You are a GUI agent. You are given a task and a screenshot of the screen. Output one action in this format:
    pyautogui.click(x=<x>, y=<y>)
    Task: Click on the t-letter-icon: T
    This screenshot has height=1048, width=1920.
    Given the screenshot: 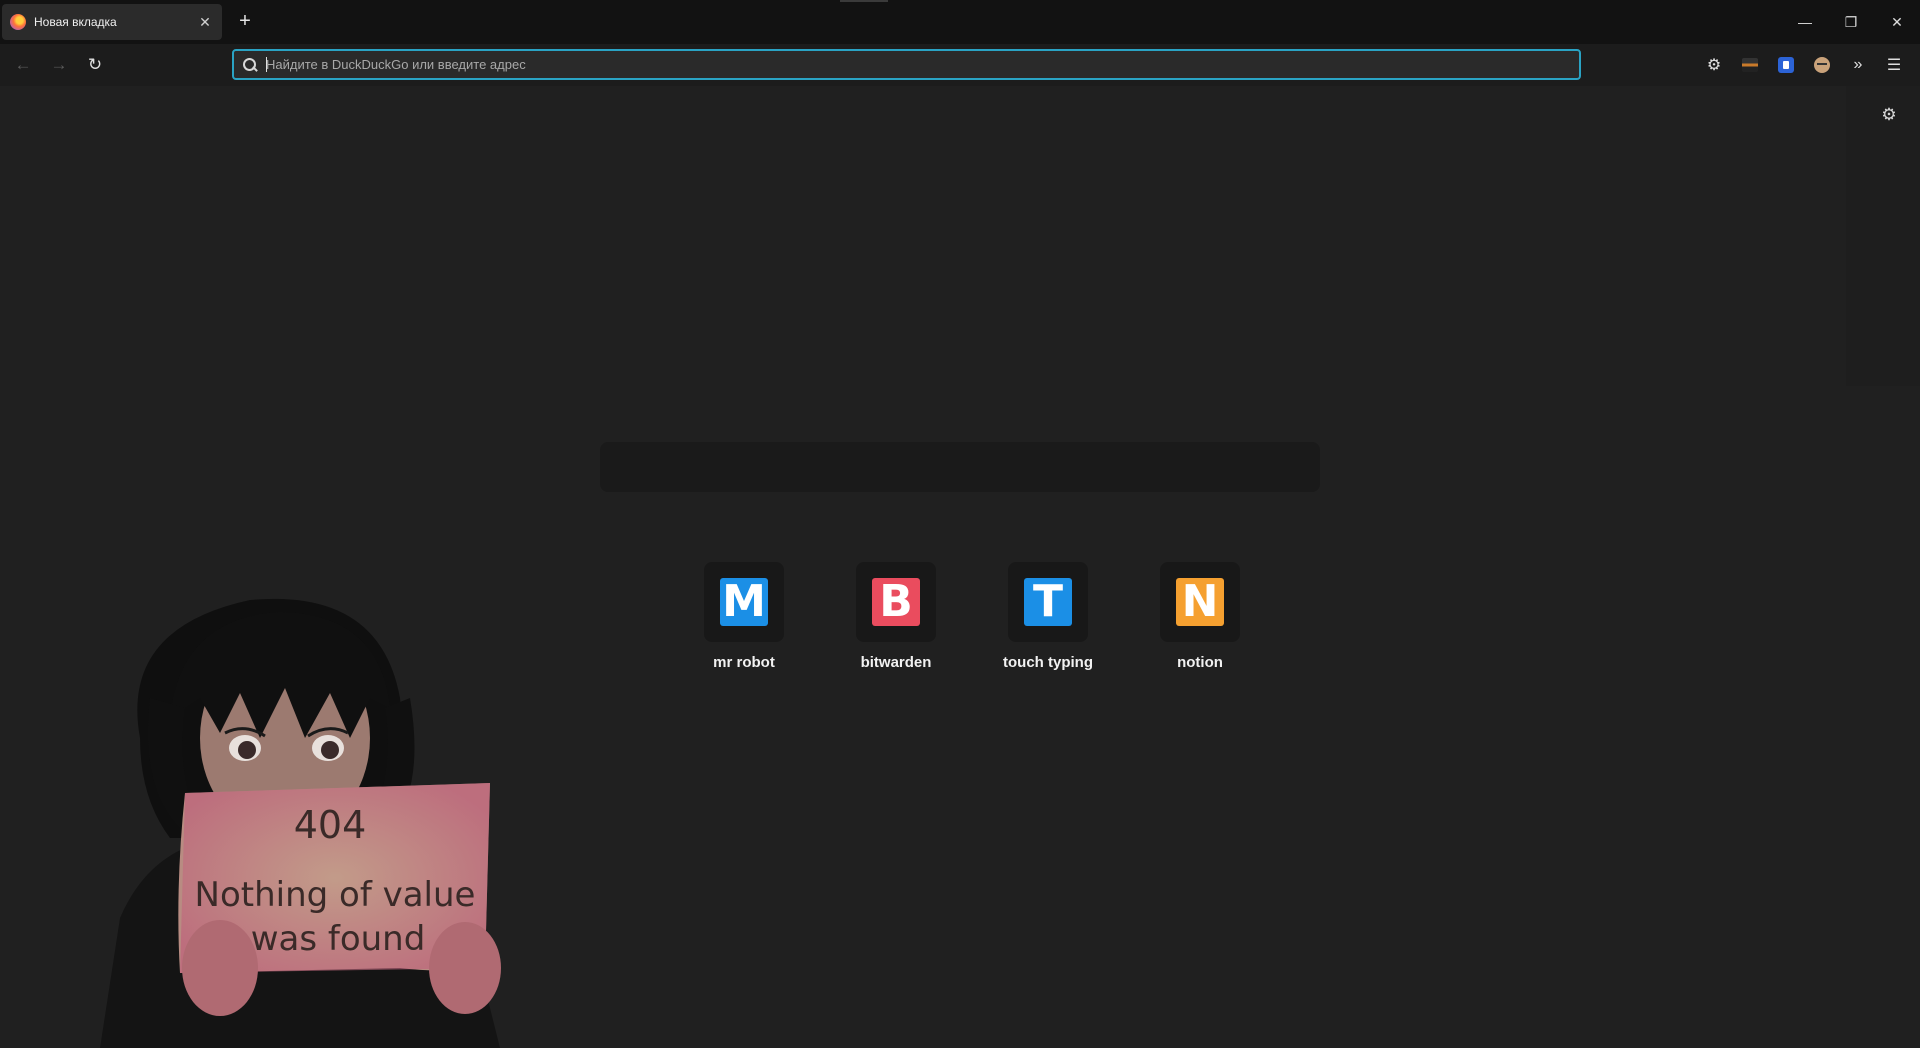 What is the action you would take?
    pyautogui.click(x=1048, y=602)
    